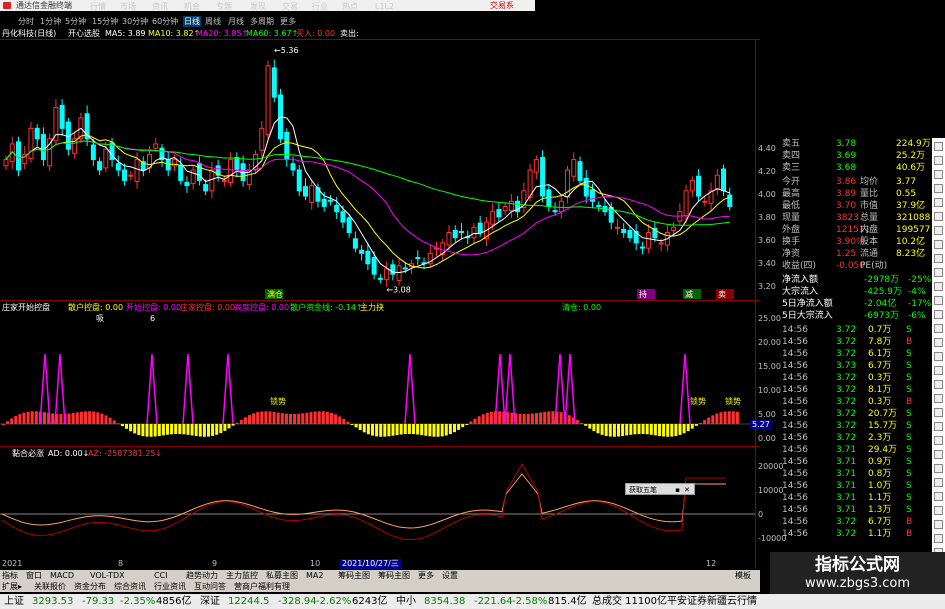  I want to click on menu-item-topics: 专题, so click(224, 6).